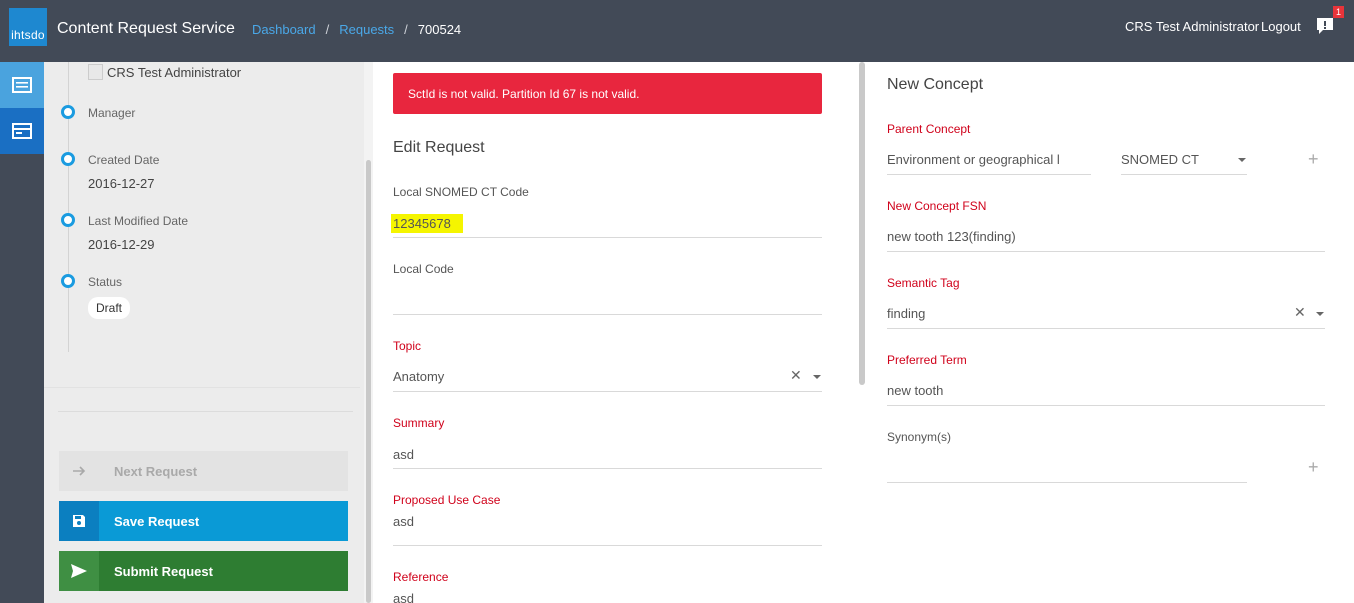 The width and height of the screenshot is (1354, 603). Describe the element at coordinates (1313, 159) in the screenshot. I see `add-parent-concept-icon: +` at that location.